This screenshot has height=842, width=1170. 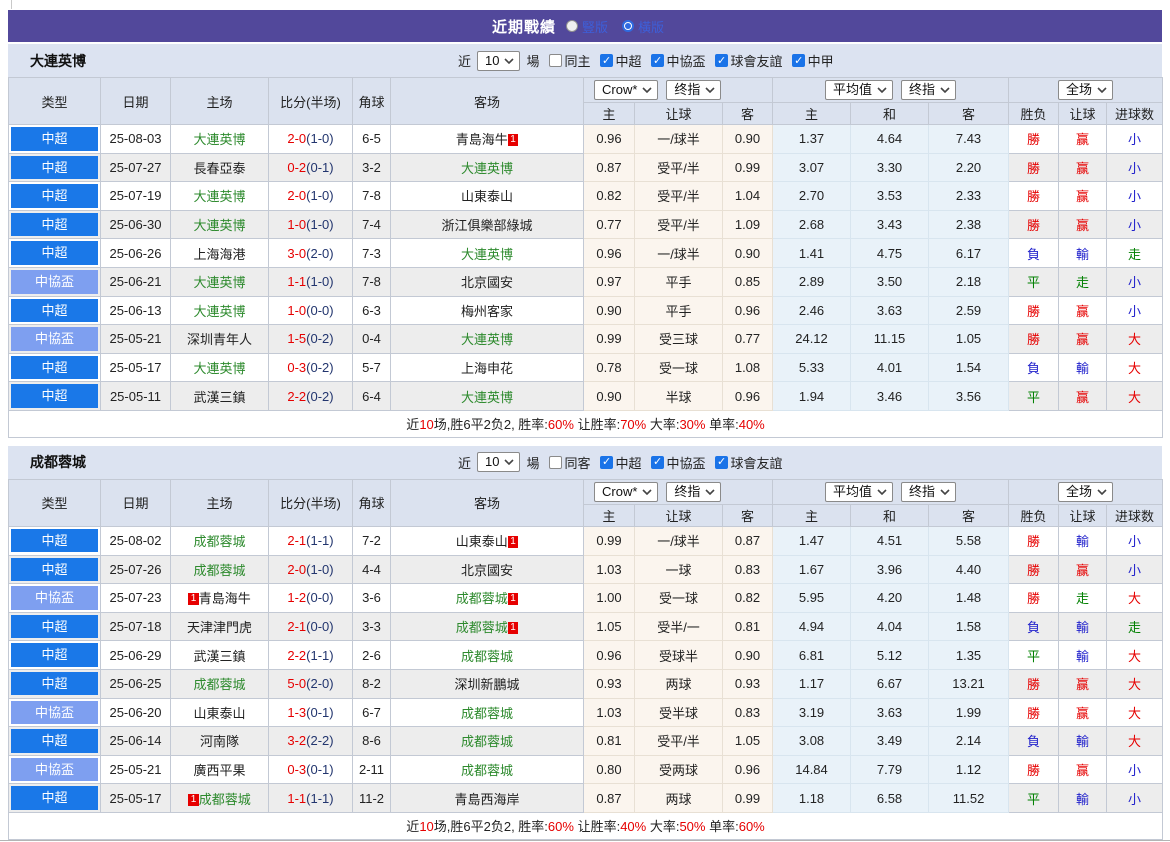 I want to click on result-outcome: 負, so click(x=1034, y=369).